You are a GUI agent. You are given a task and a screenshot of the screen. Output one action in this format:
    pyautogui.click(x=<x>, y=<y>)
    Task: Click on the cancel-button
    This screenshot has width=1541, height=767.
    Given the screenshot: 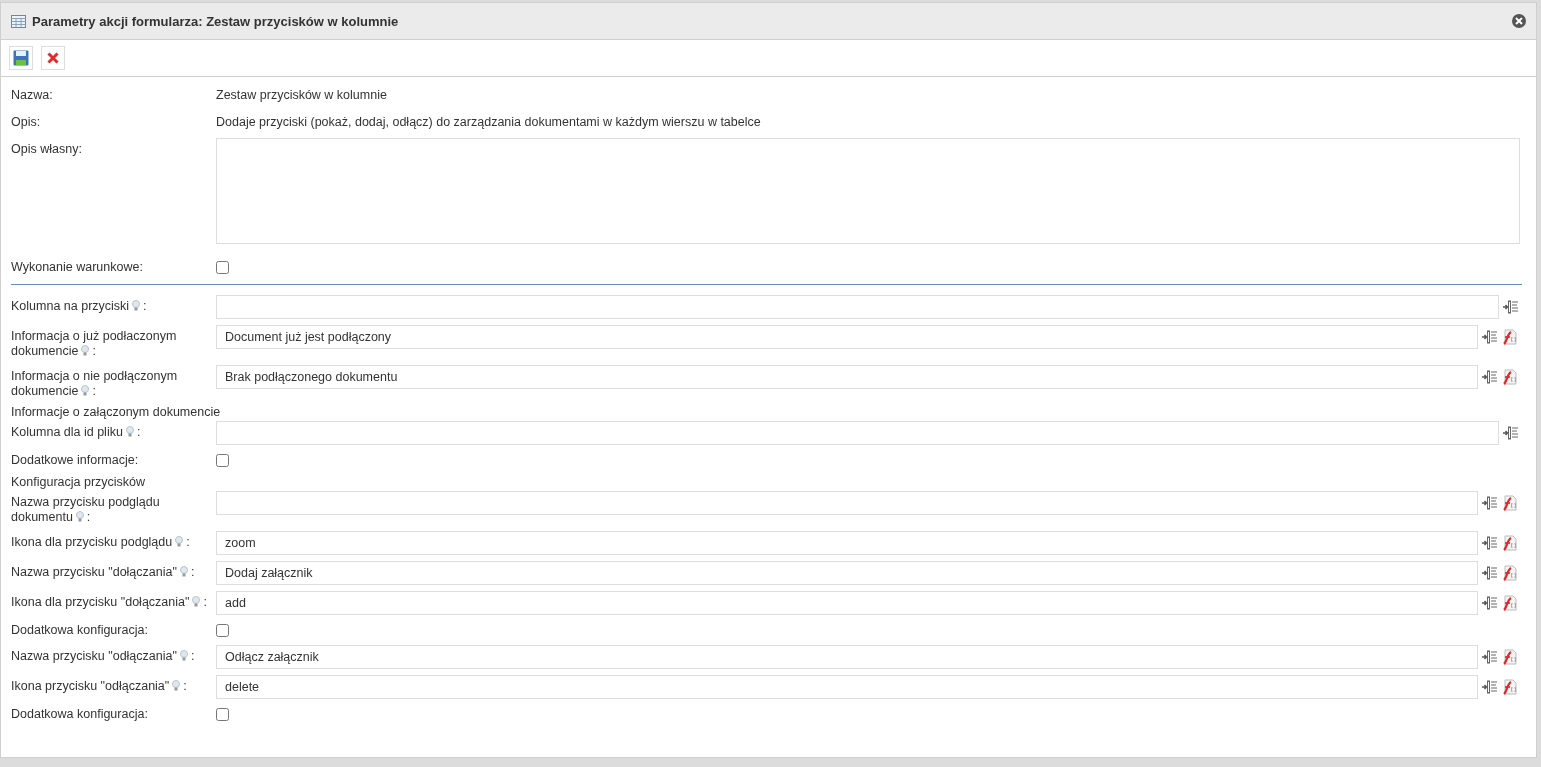 What is the action you would take?
    pyautogui.click(x=53, y=58)
    